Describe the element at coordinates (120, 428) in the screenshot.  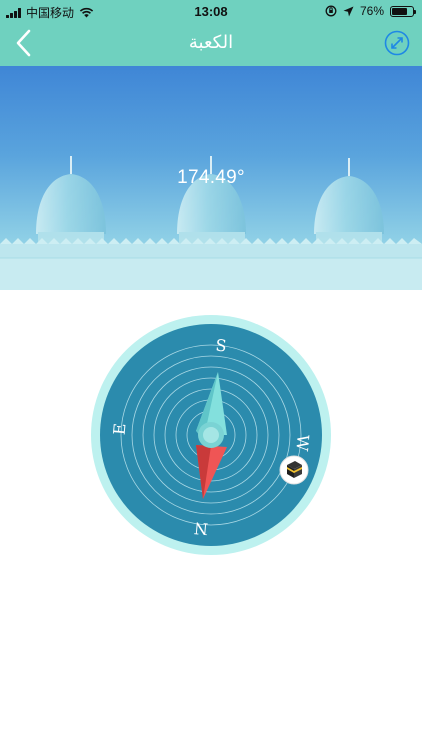
I see `compass-label-e: E` at that location.